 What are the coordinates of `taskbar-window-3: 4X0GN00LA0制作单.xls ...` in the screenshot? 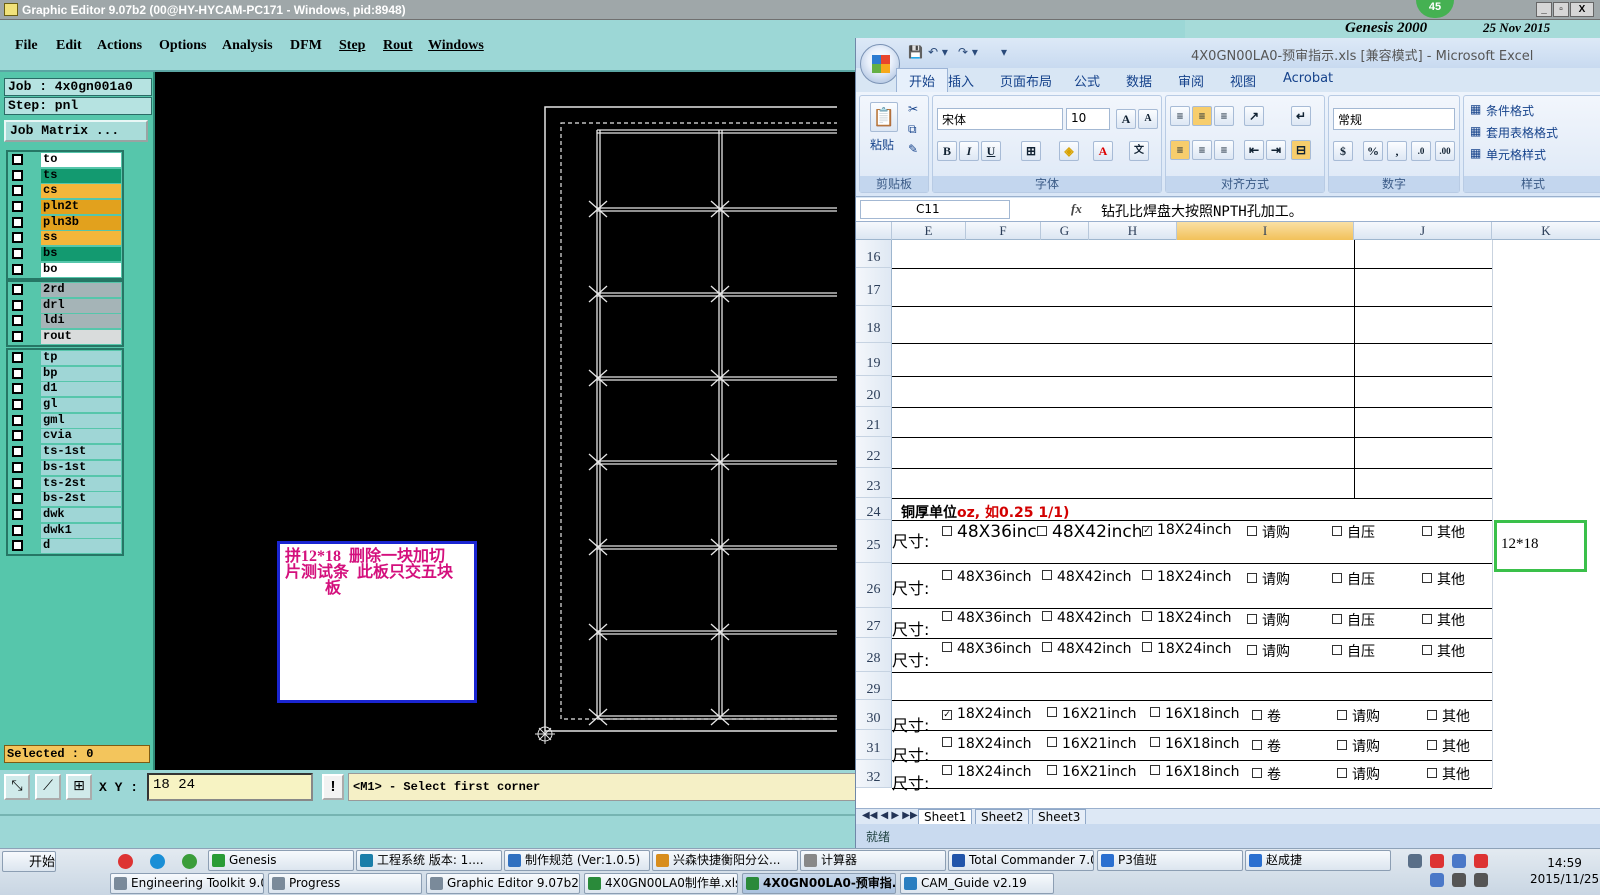 It's located at (661, 883).